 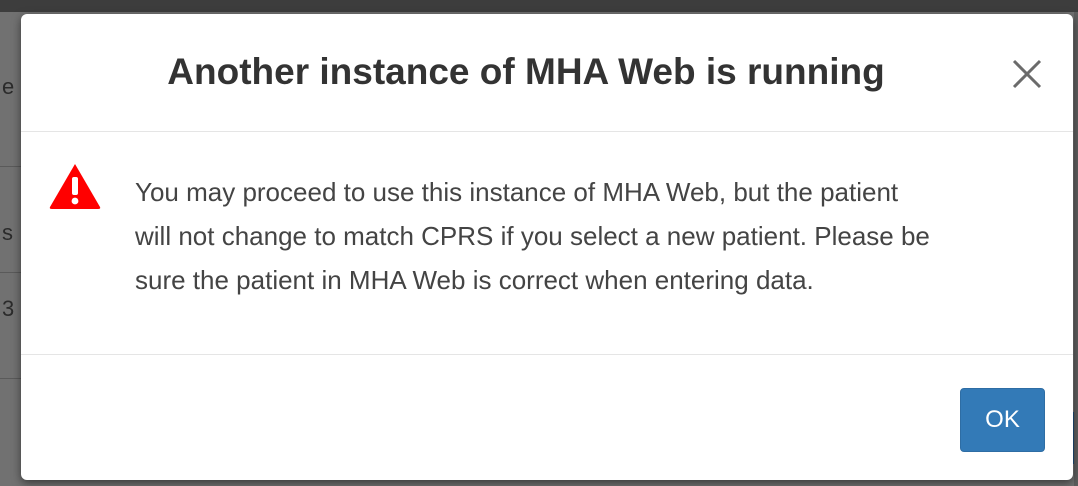 I want to click on warning-triangle-icon, so click(x=75, y=186).